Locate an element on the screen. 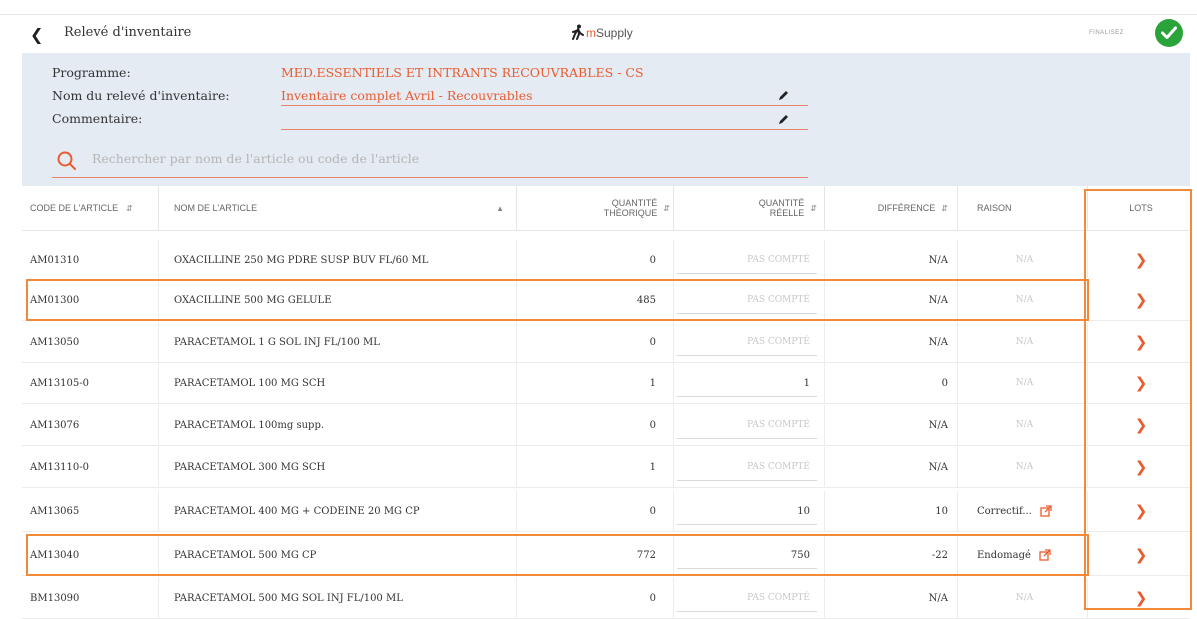 Image resolution: width=1197 pixels, height=619 pixels. item-code: BM13090 is located at coordinates (55, 598).